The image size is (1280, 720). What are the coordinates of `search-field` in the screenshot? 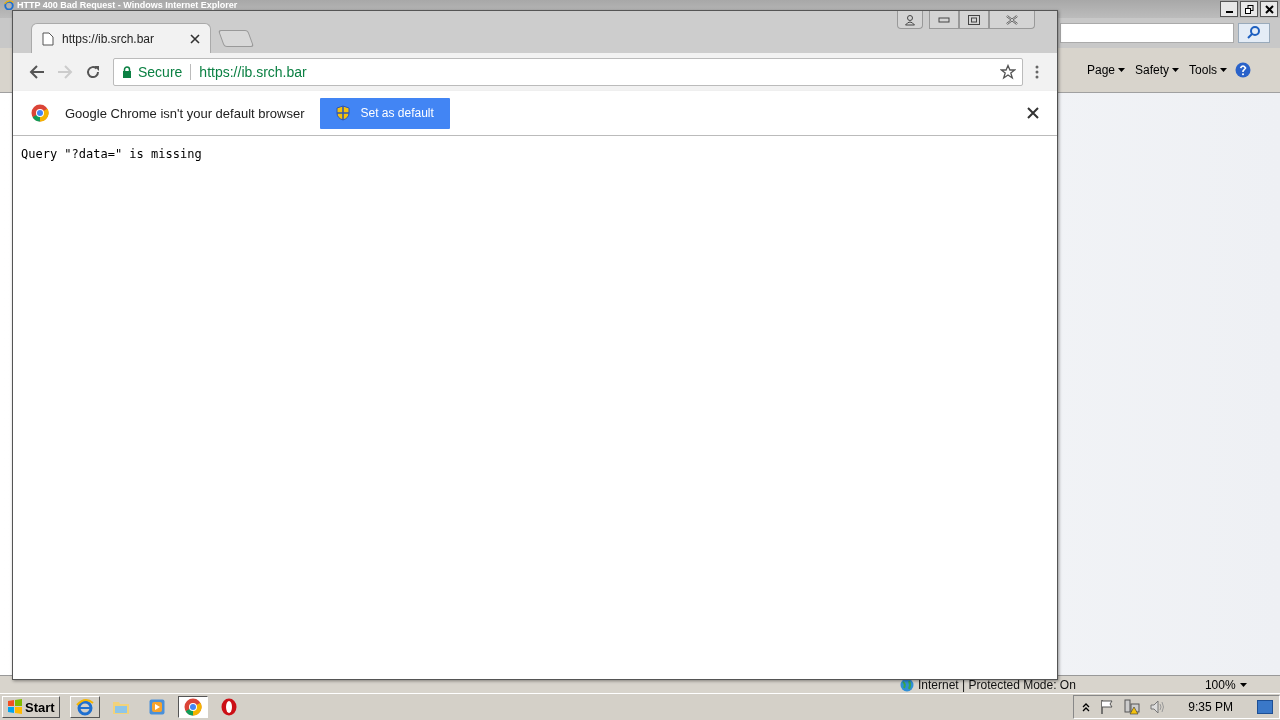 It's located at (1147, 33).